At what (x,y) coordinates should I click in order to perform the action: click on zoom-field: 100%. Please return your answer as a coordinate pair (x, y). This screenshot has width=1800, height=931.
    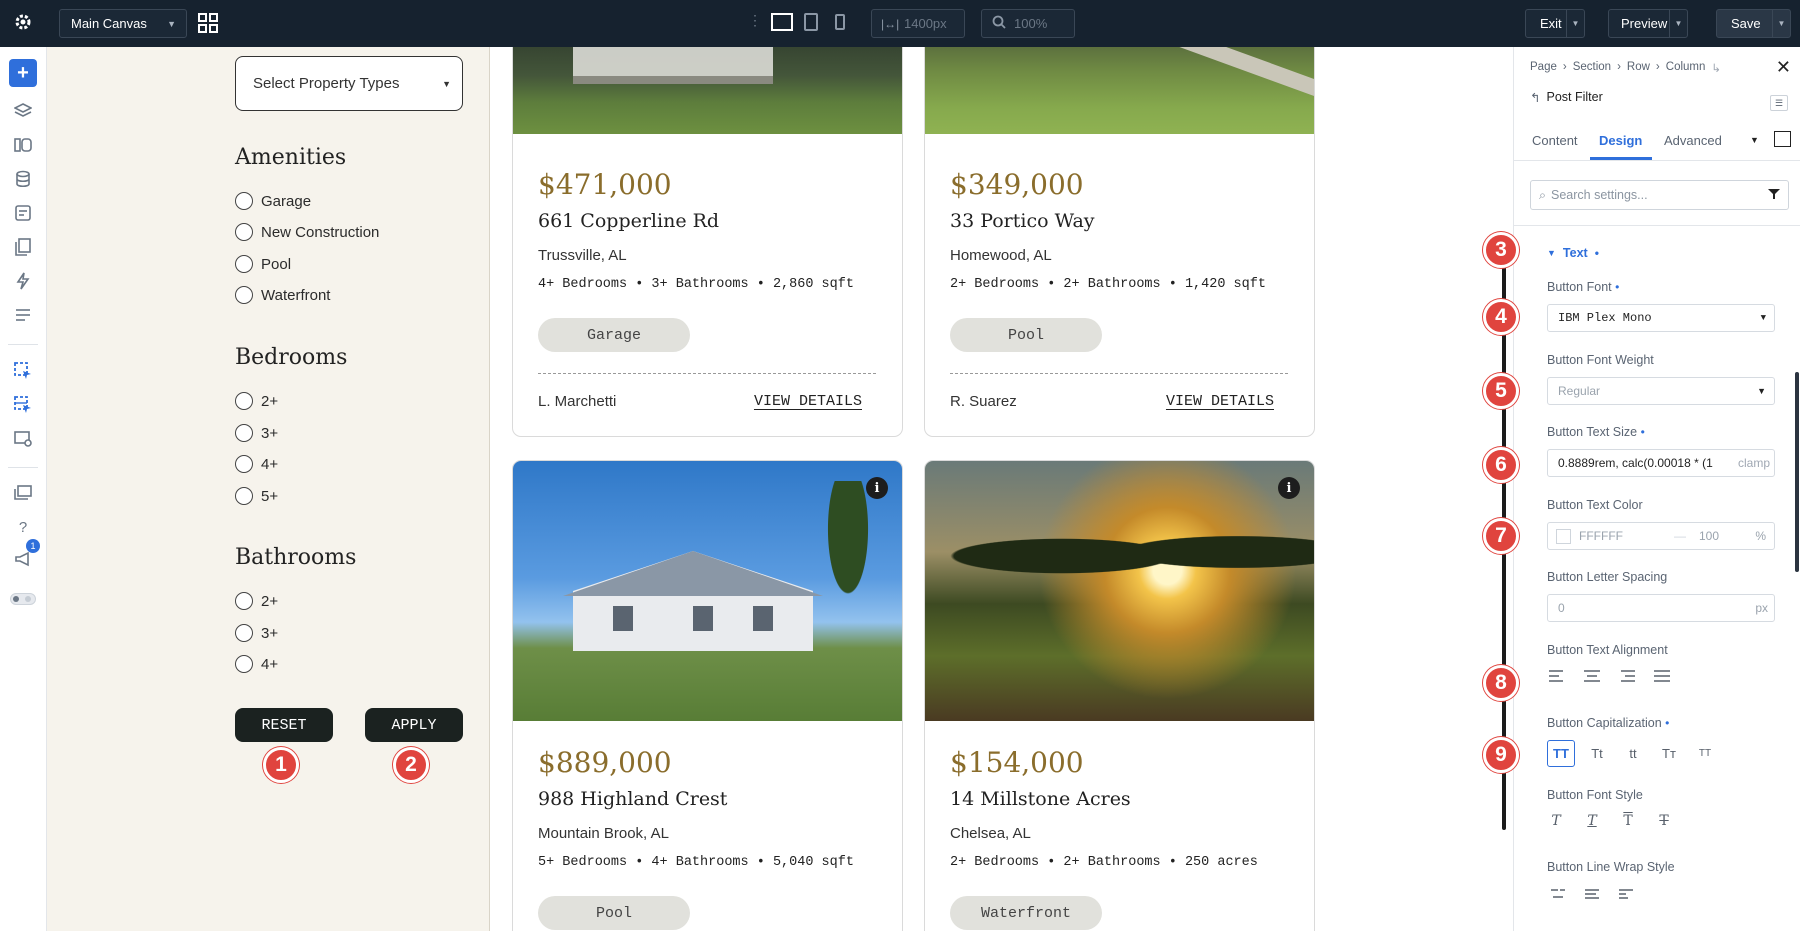
    Looking at the image, I should click on (1028, 23).